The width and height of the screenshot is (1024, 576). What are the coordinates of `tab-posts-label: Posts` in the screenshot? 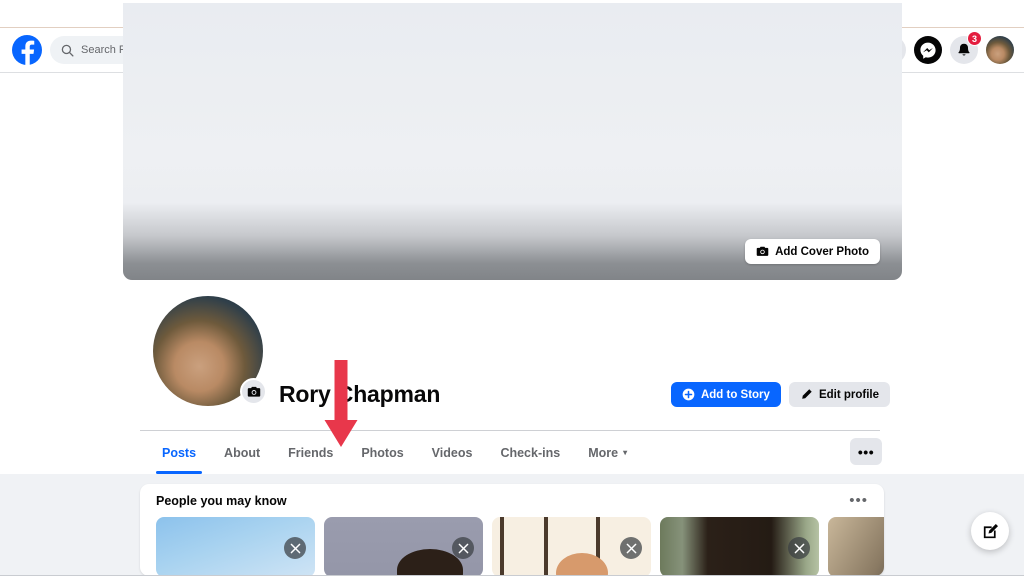 It's located at (179, 452).